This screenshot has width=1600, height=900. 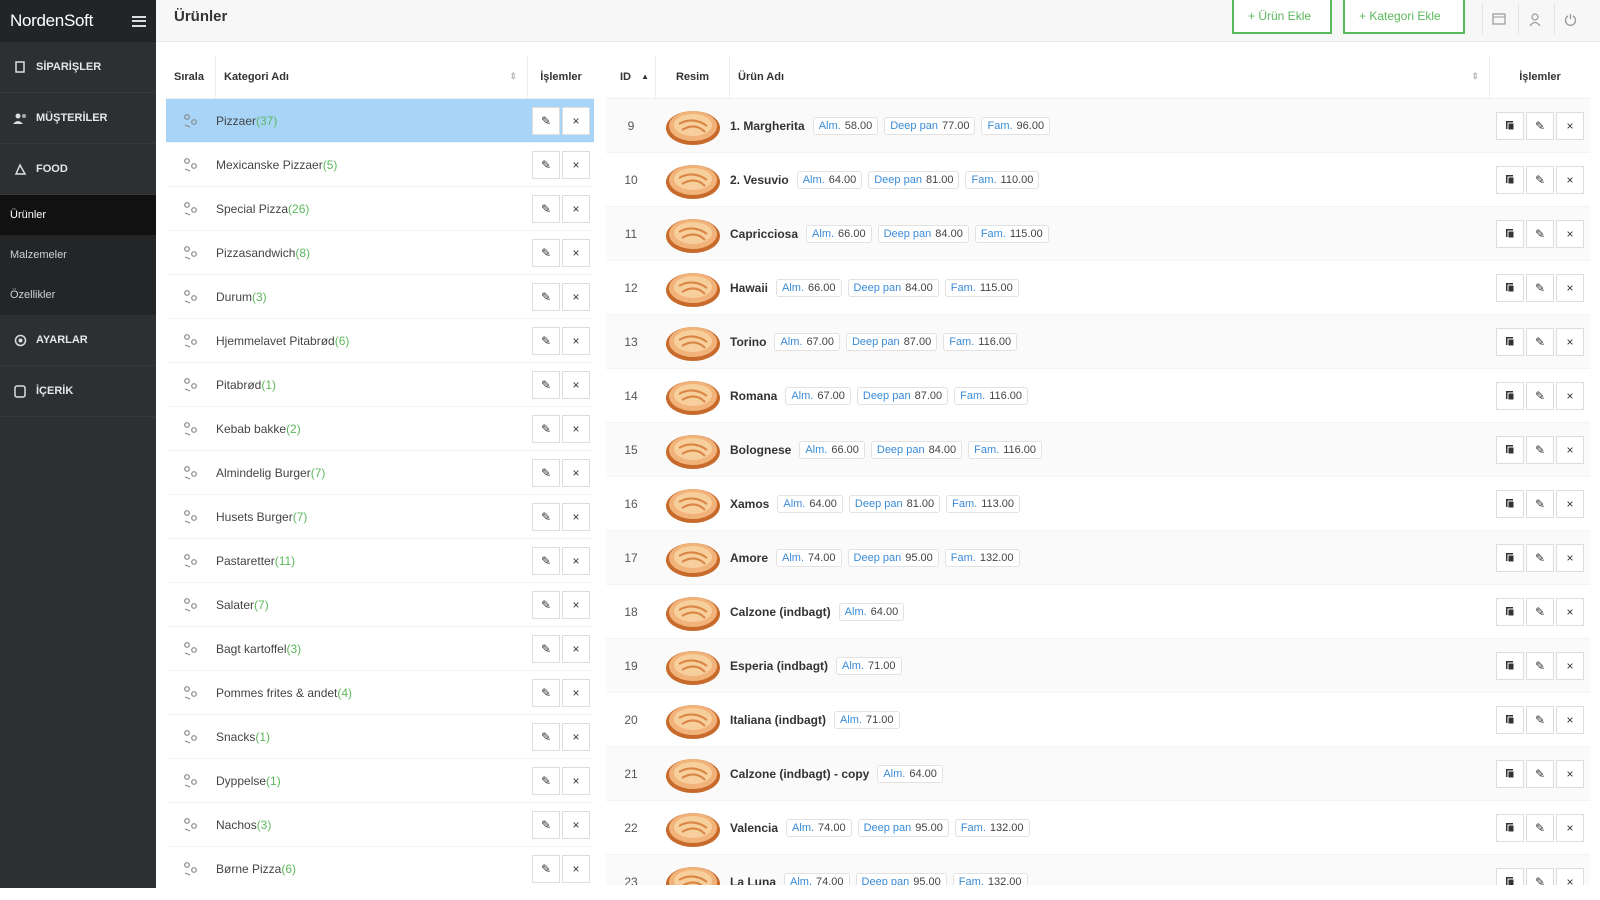 What do you see at coordinates (78, 255) in the screenshot?
I see `subnav-ingredients: Malzemeler` at bounding box center [78, 255].